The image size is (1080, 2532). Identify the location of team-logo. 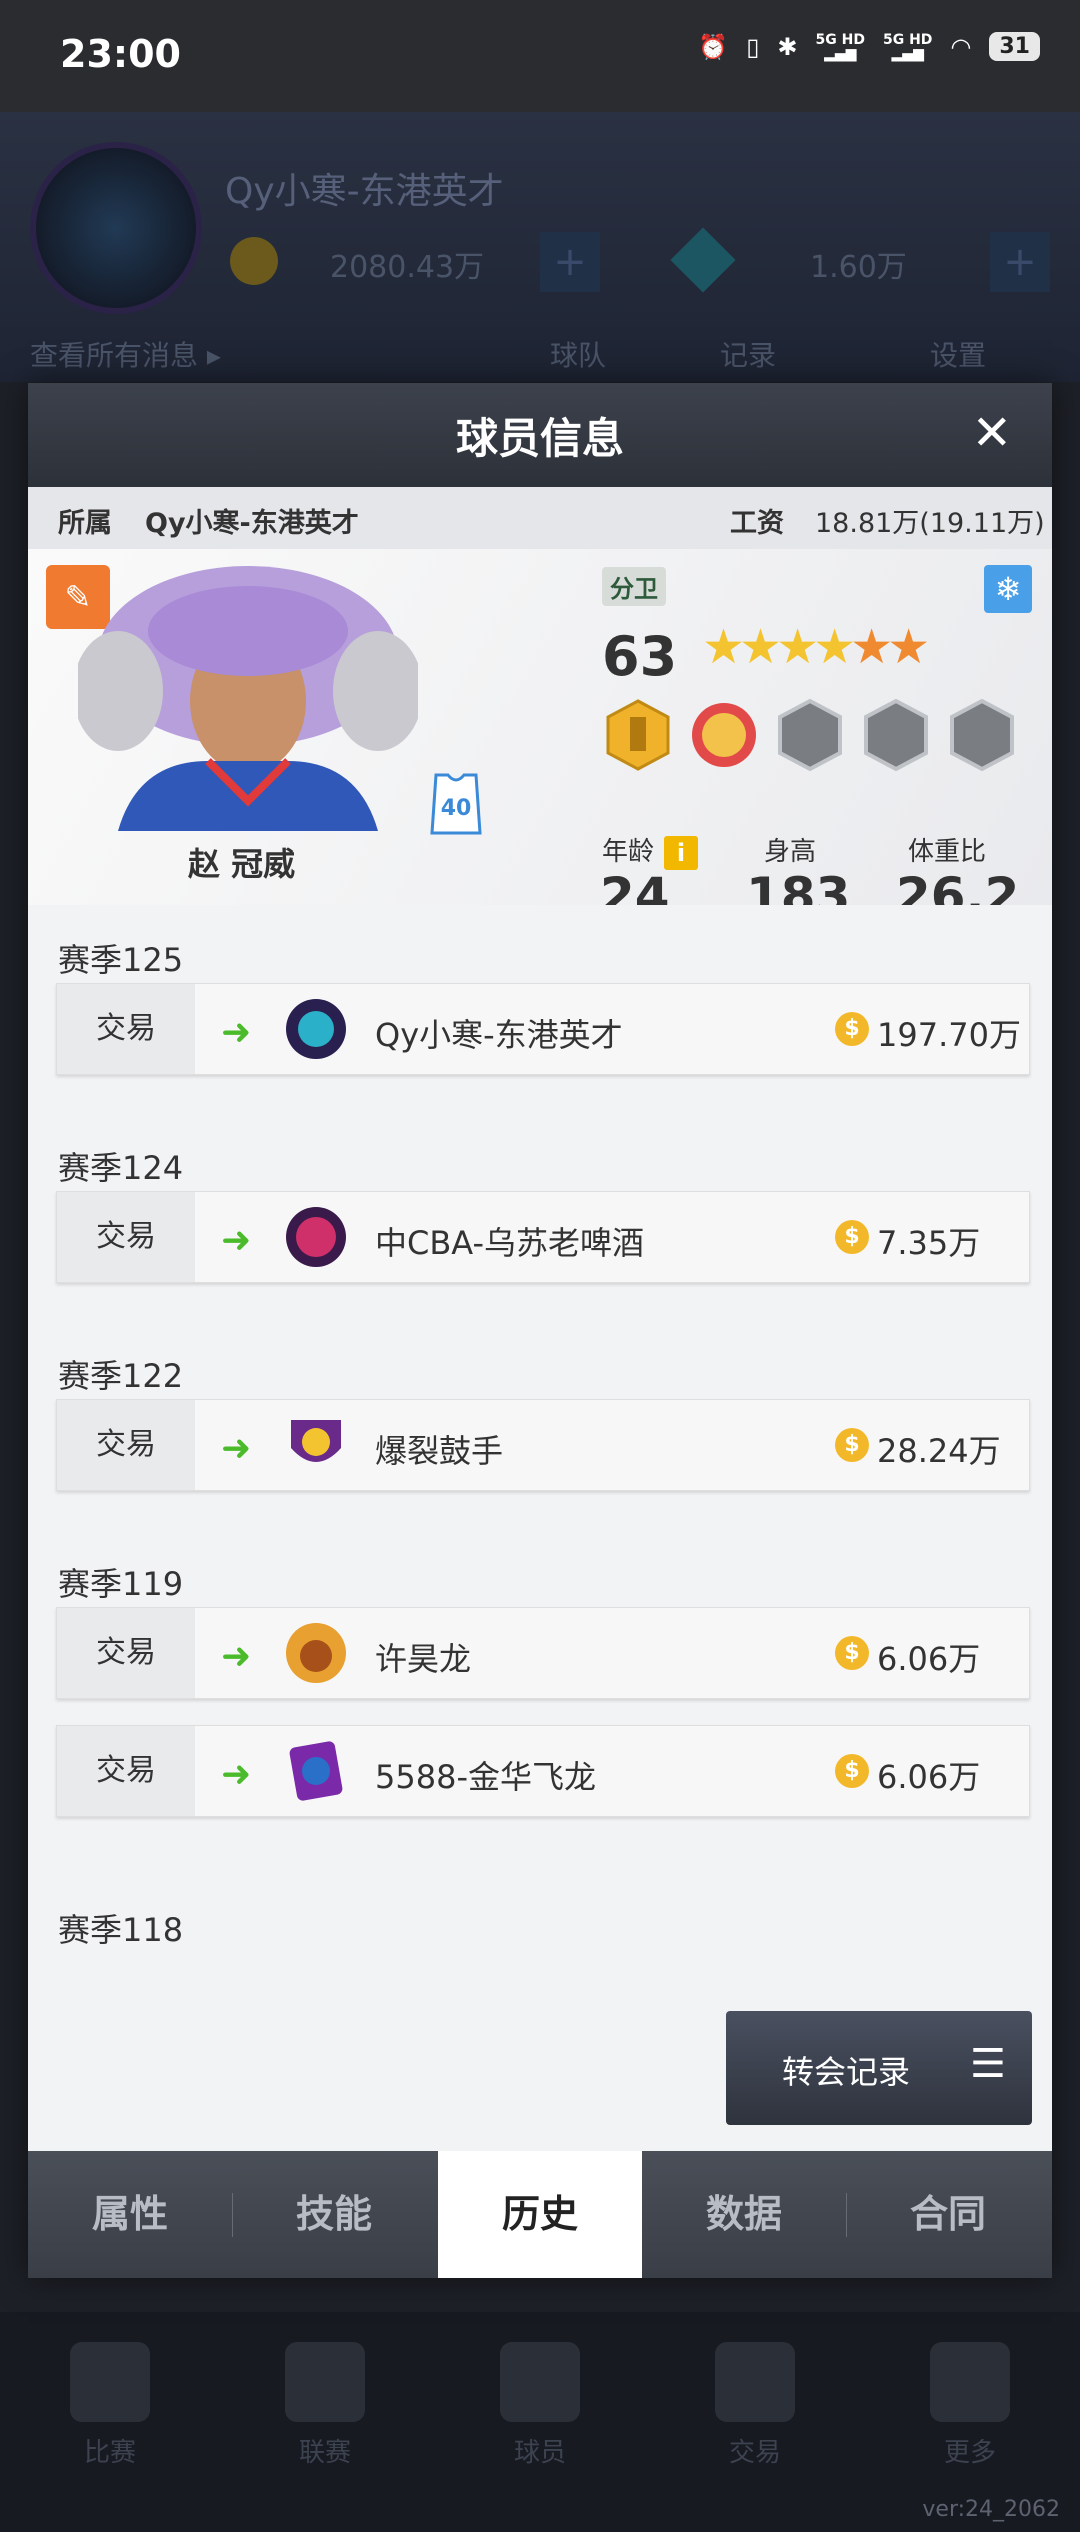
(116, 228).